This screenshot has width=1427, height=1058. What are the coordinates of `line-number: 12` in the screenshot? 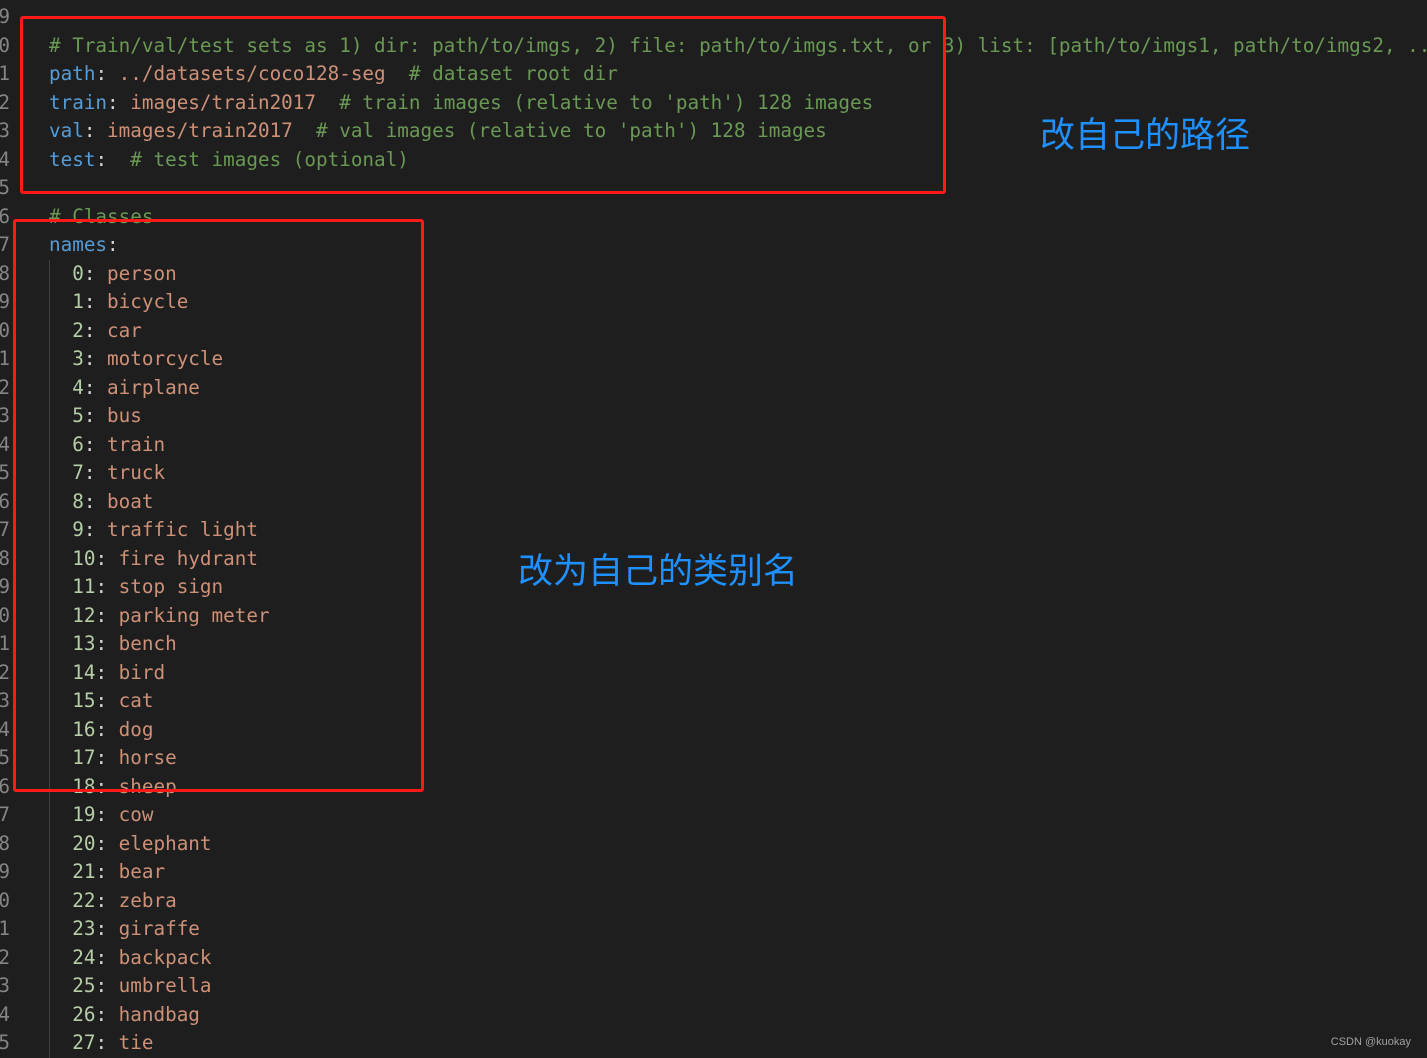 It's located at (5, 102).